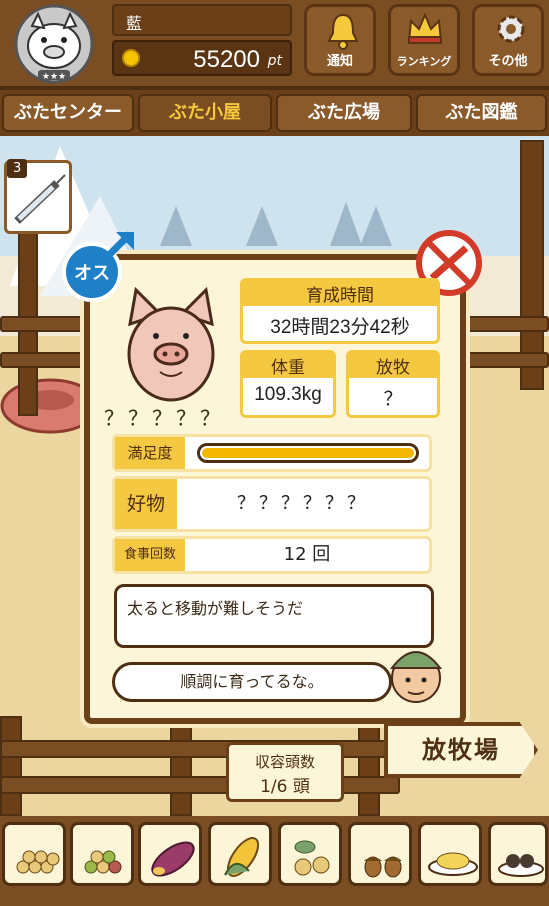  I want to click on feed-mixed-beans, so click(102, 854).